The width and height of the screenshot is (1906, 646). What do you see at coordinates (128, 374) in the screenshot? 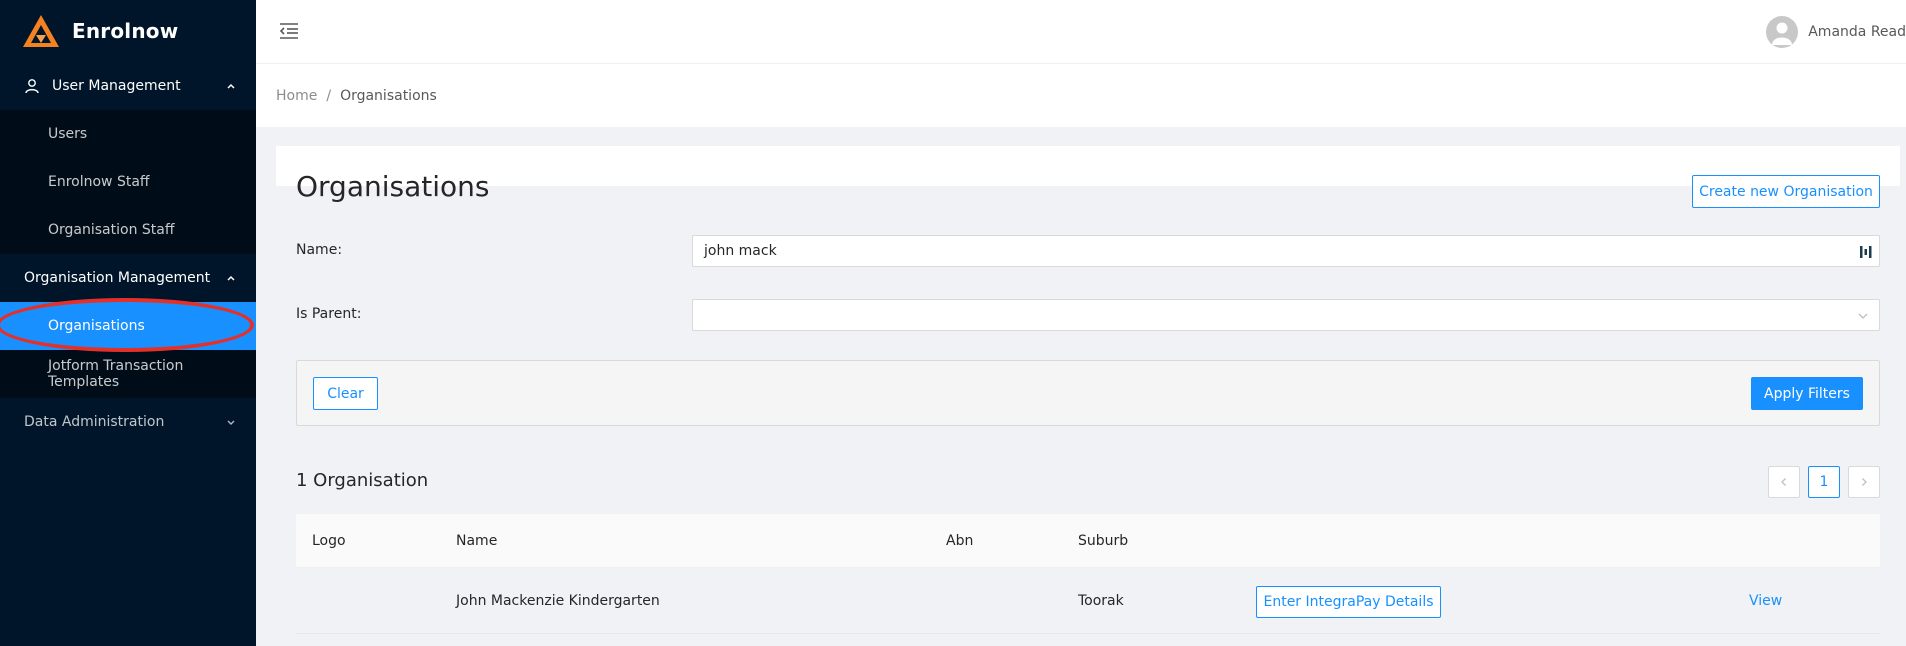
I see `sidebar-item-jotform-transaction-templates: Jotform Transaction Templates` at bounding box center [128, 374].